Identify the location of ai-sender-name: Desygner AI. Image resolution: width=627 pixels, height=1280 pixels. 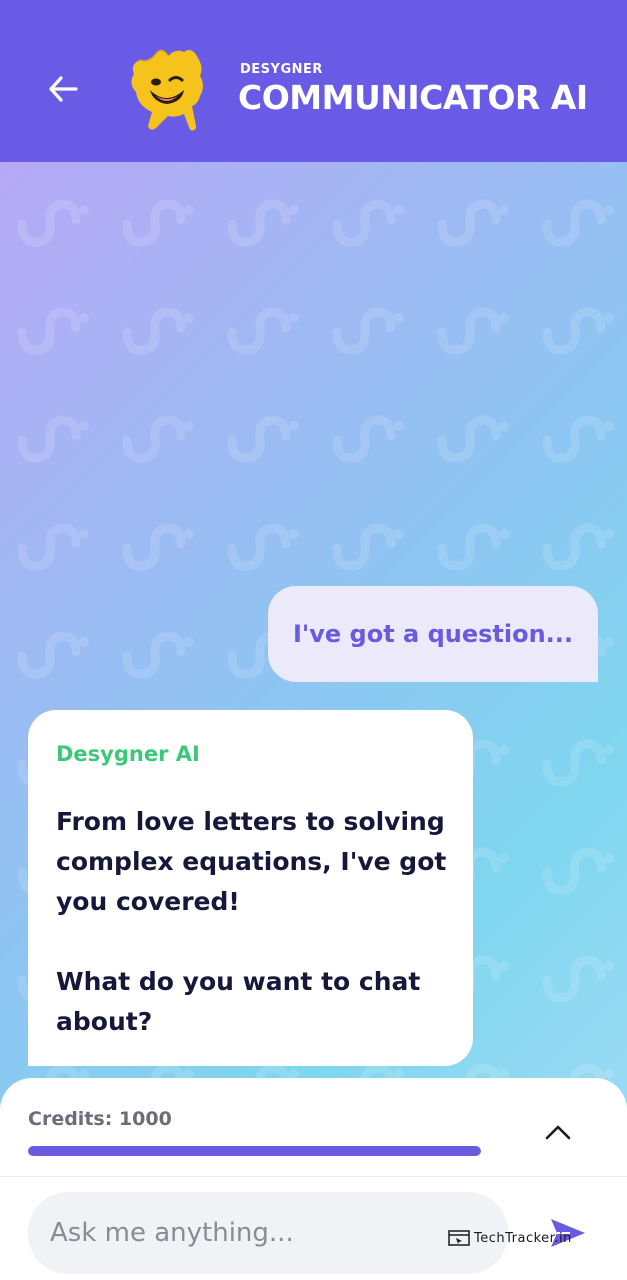
(128, 754).